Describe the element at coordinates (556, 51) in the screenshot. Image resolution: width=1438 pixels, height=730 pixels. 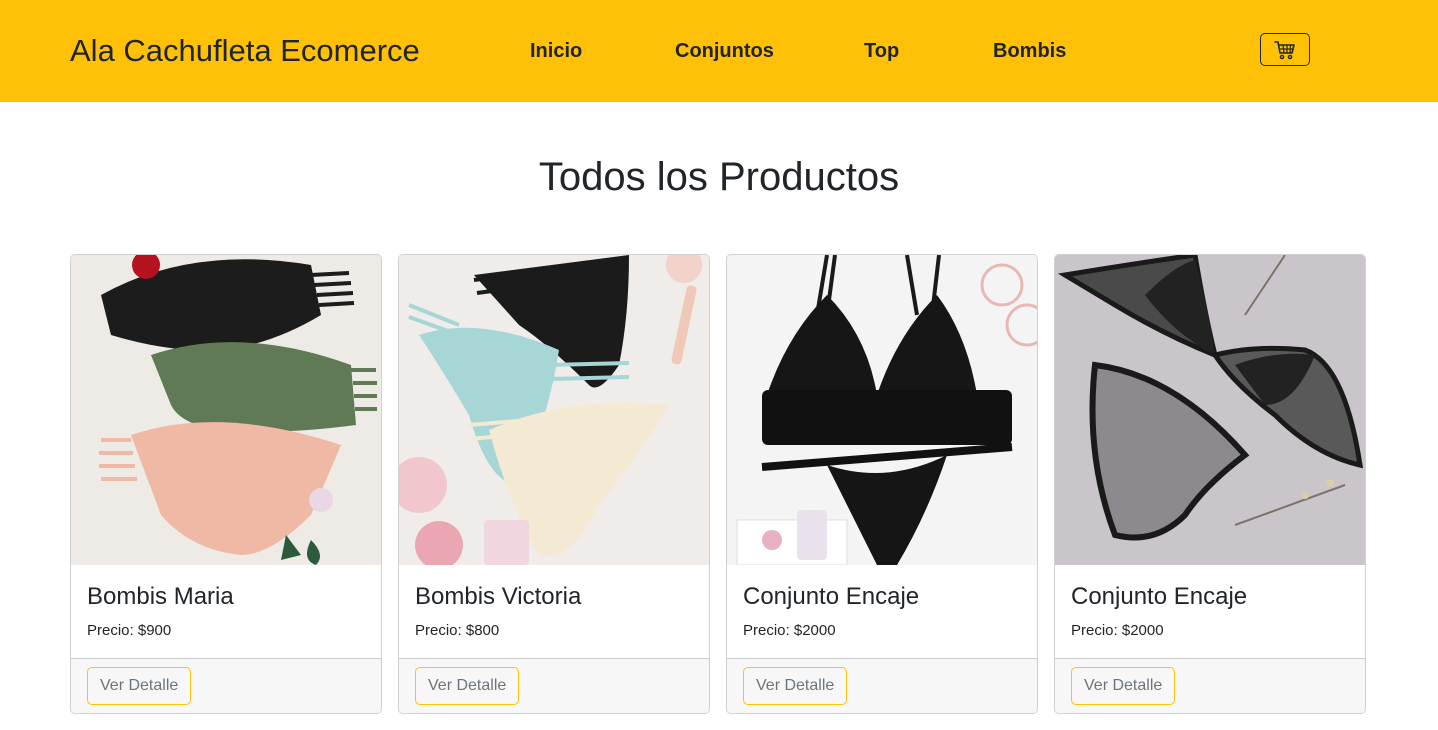
I see `nav-link-inicio: Inicio` at that location.